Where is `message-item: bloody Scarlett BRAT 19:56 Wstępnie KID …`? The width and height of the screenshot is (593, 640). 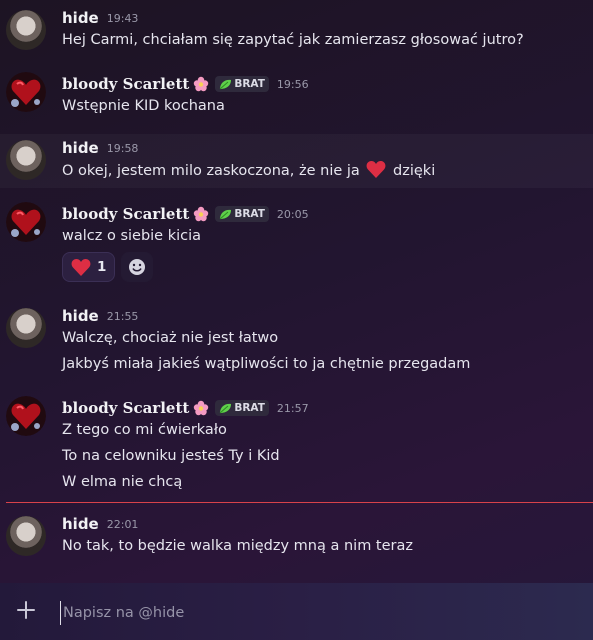
message-item: bloody Scarlett BRAT 19:56 Wstępnie KID … is located at coordinates (296, 97).